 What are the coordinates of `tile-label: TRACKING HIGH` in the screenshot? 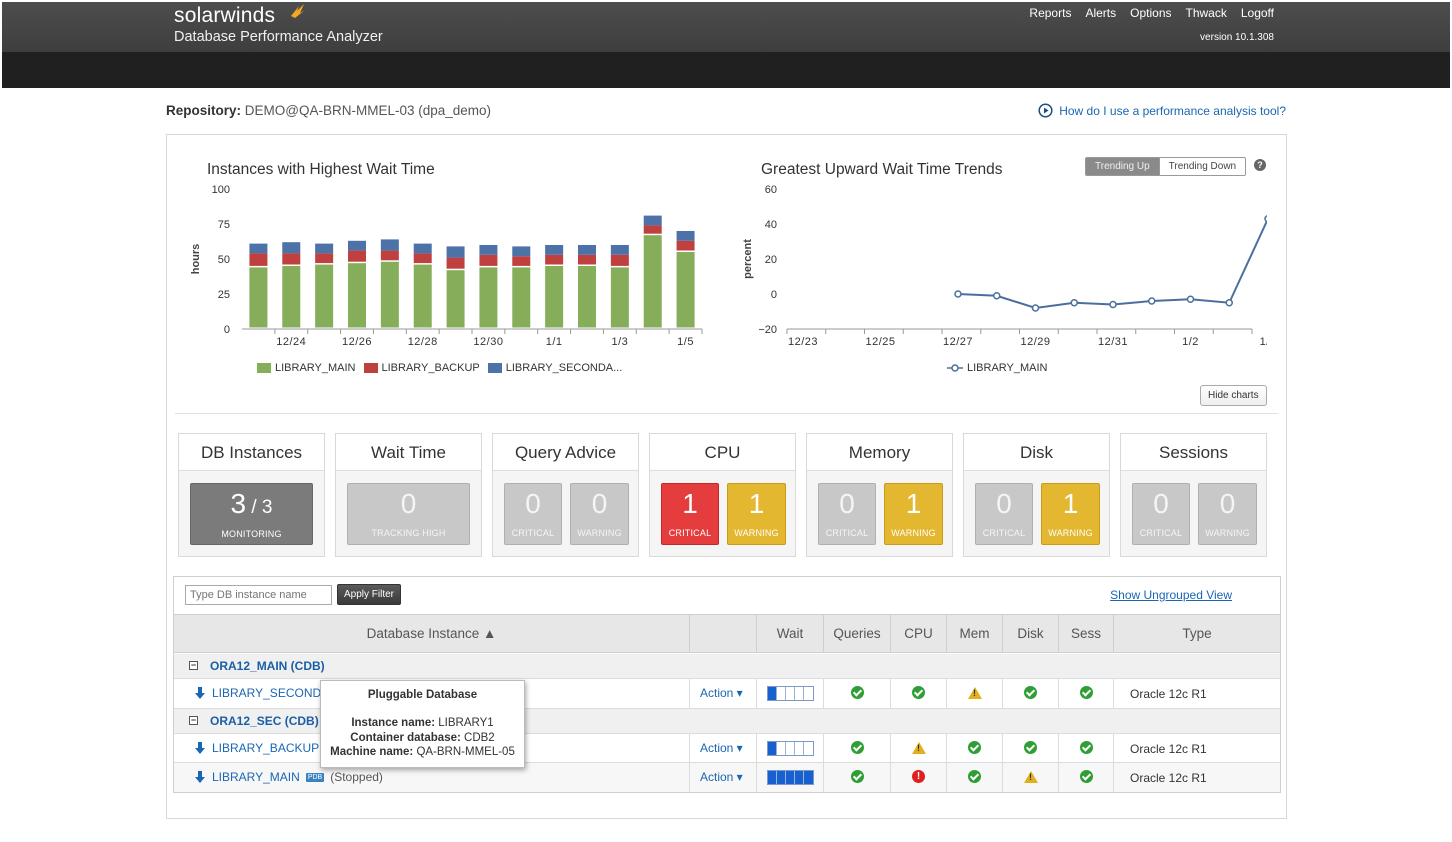 It's located at (408, 533).